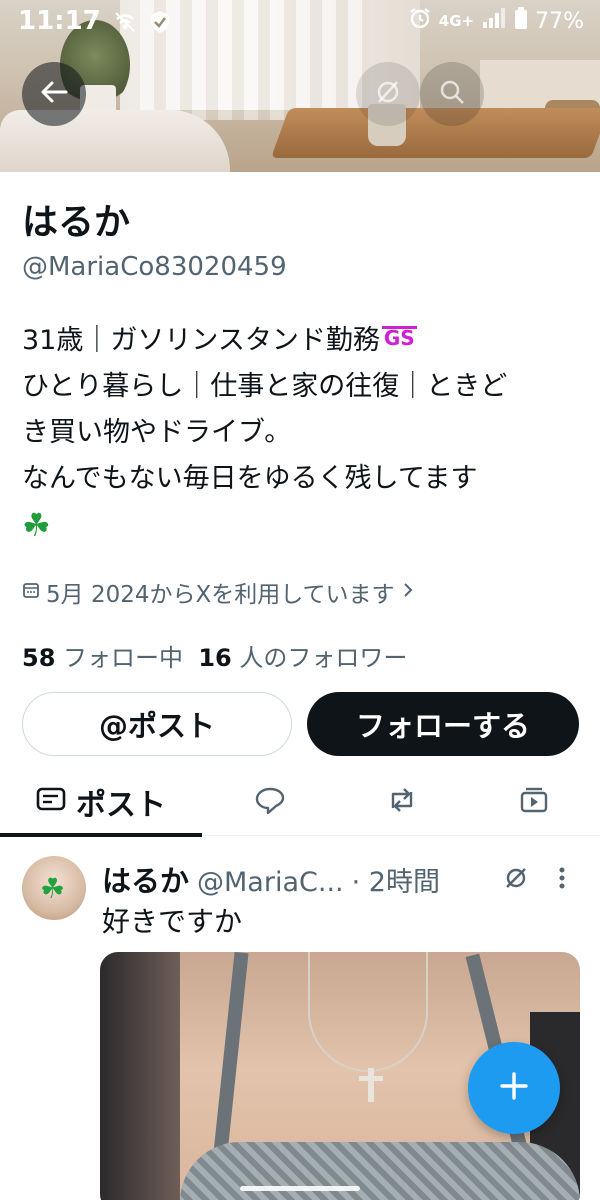  I want to click on arrow-left-icon, so click(54, 94).